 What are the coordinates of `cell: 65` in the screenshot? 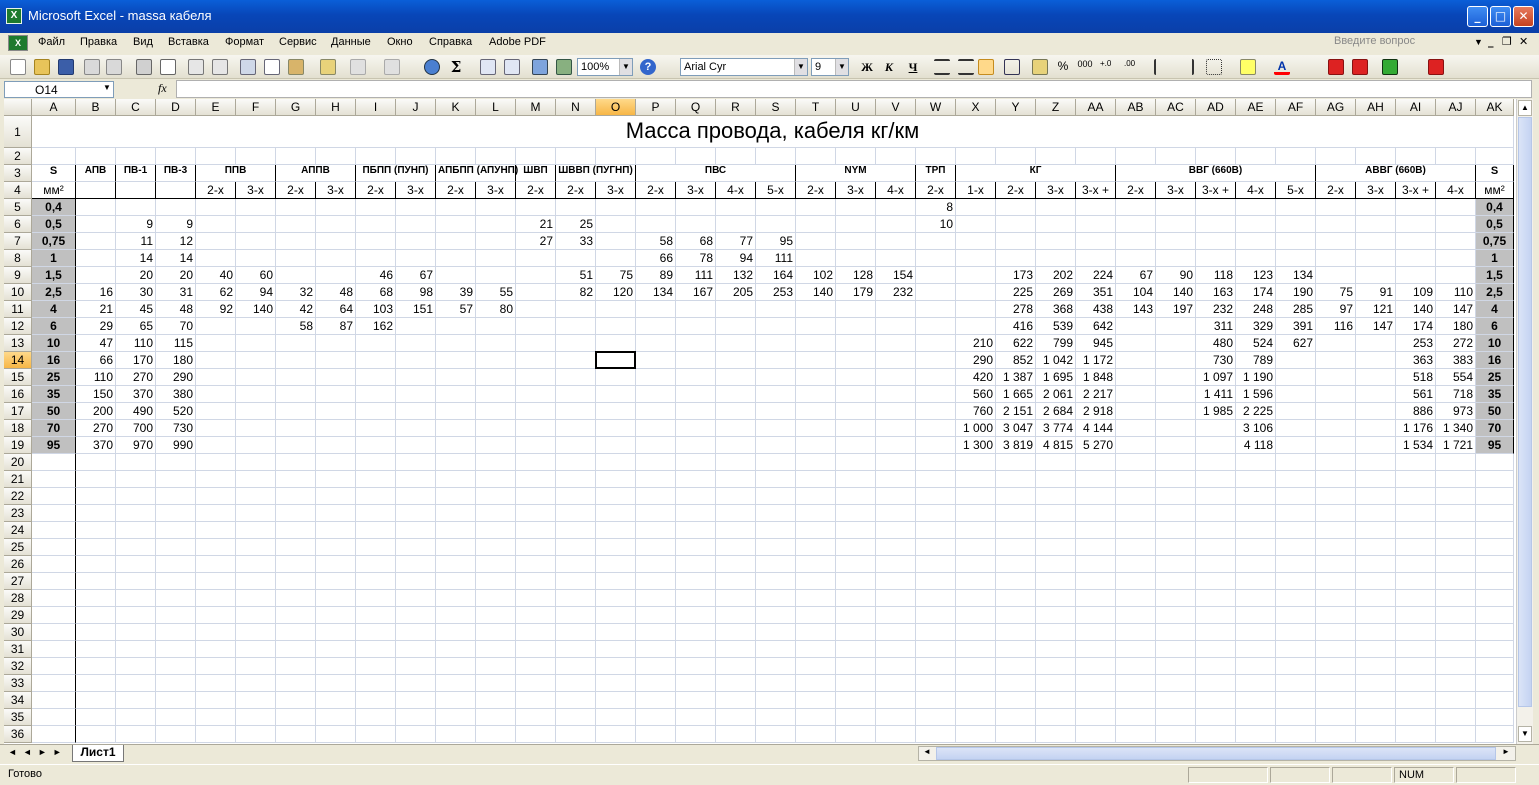 It's located at (136, 326).